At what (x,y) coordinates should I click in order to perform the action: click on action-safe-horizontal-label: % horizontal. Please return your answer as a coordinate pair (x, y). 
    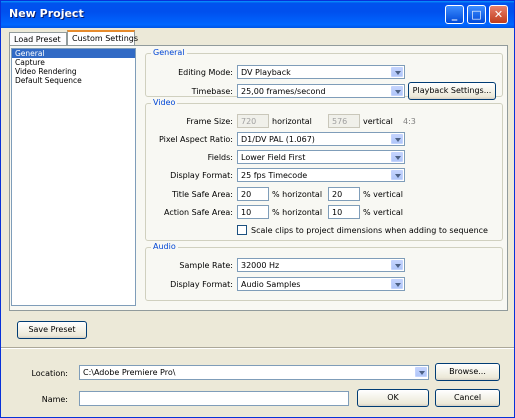
    Looking at the image, I should click on (297, 212).